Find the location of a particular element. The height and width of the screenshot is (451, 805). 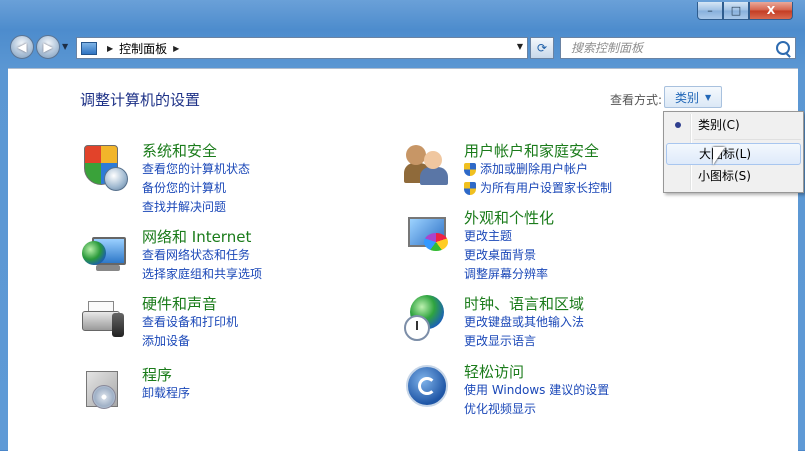

link-desktop-background: 更改桌面背景 is located at coordinates (509, 255).